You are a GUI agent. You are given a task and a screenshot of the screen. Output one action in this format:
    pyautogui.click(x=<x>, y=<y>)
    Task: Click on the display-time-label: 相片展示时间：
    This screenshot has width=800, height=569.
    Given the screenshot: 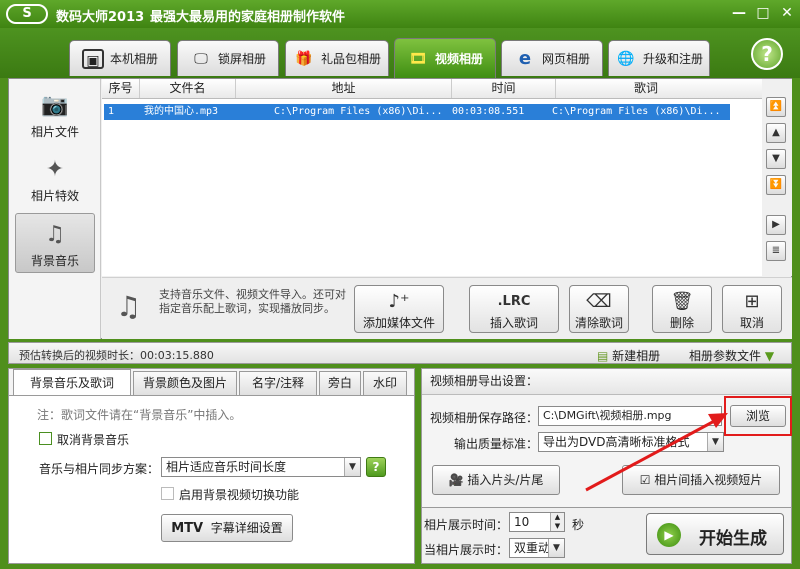 What is the action you would take?
    pyautogui.click(x=466, y=525)
    